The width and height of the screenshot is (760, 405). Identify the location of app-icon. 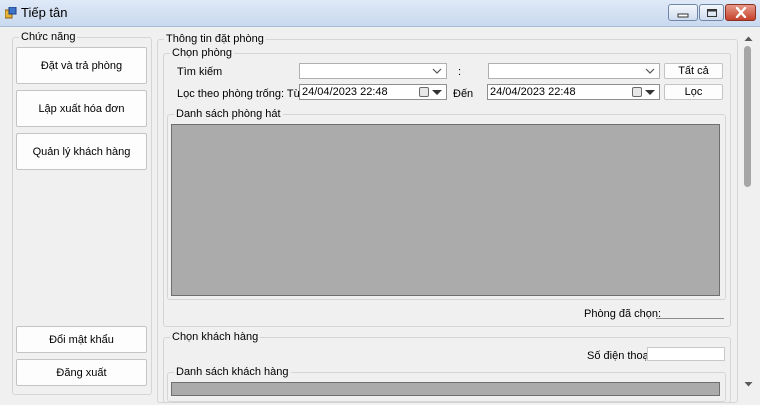
(11, 13).